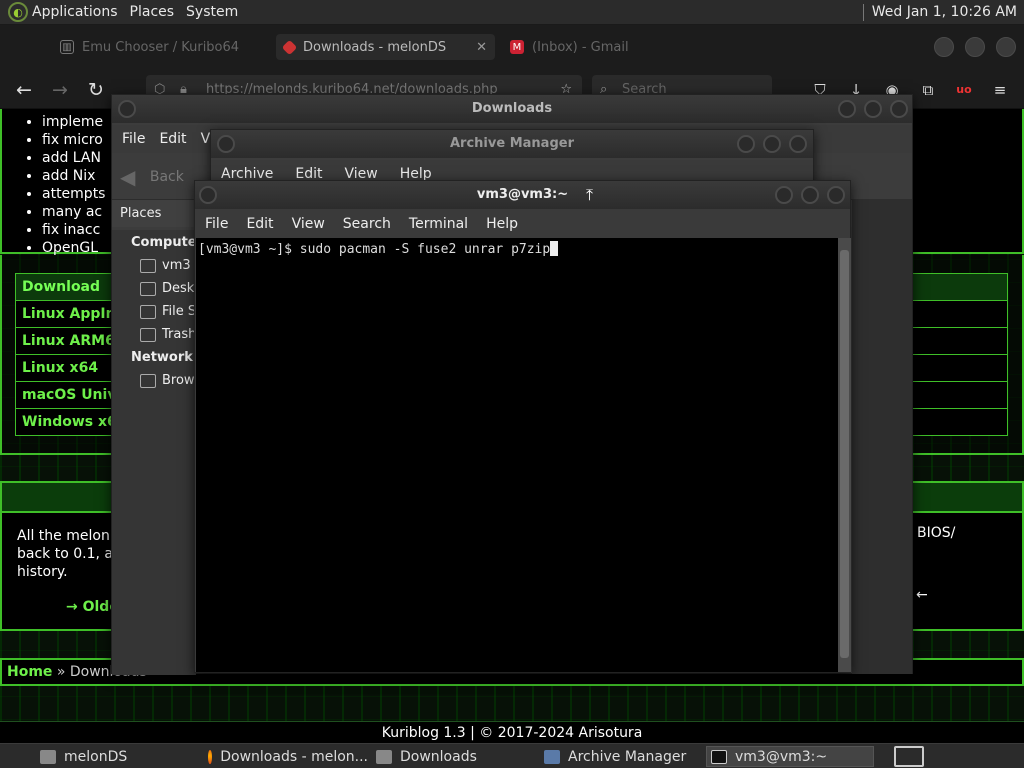  Describe the element at coordinates (75, 12) in the screenshot. I see `applications-menu: Applications` at that location.